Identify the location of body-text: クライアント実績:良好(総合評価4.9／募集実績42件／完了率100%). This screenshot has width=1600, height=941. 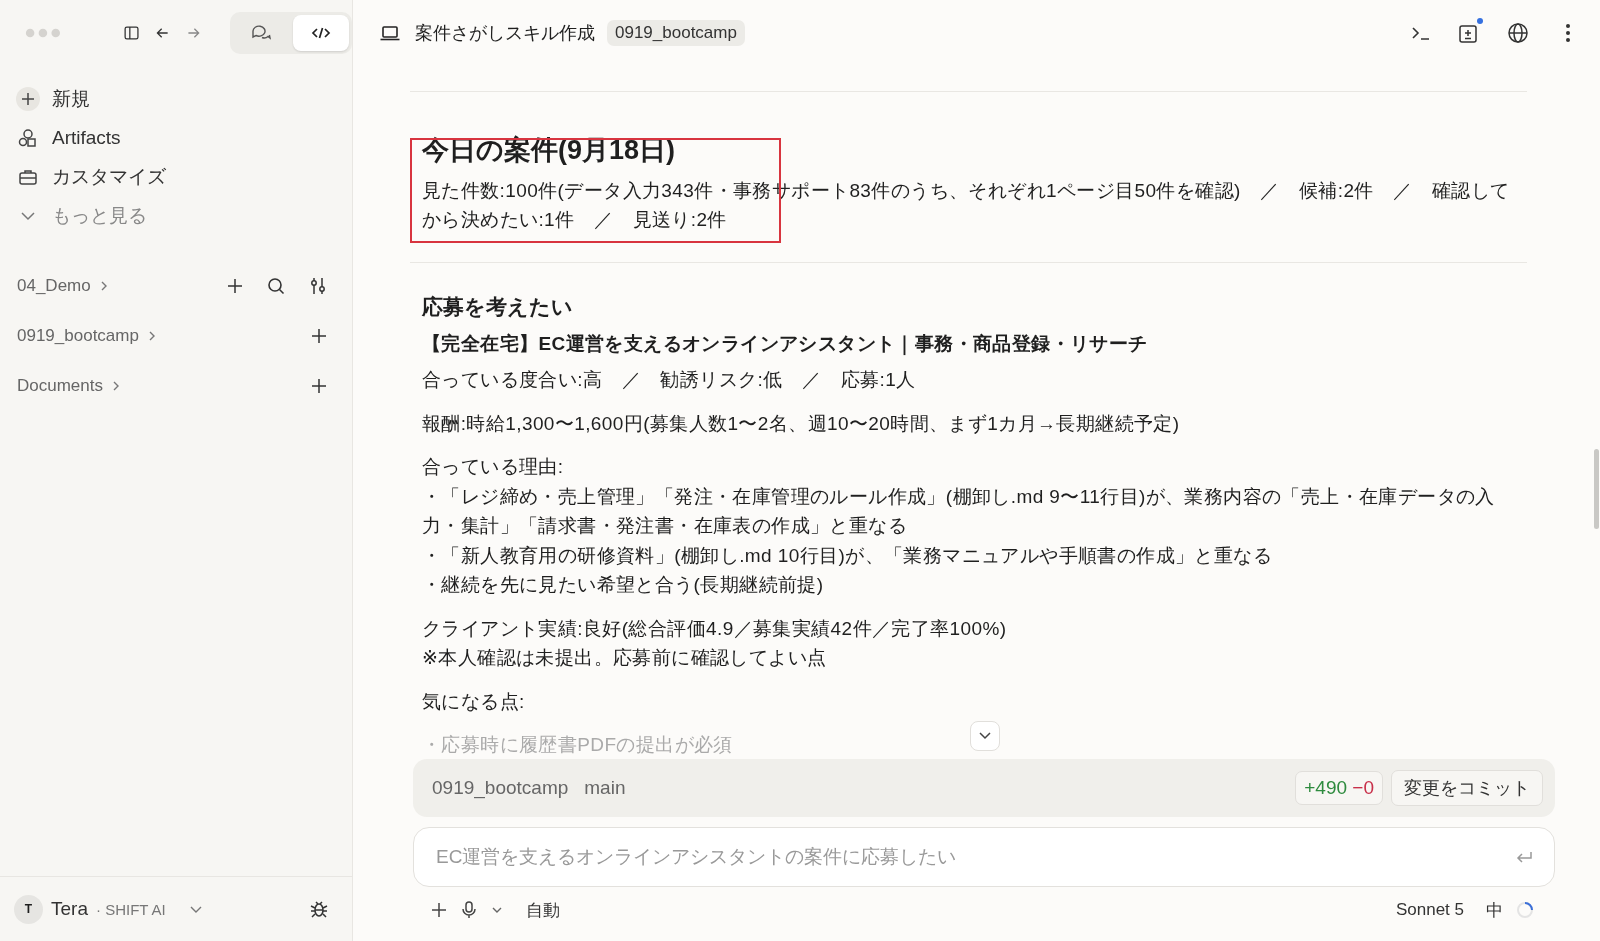
(715, 628).